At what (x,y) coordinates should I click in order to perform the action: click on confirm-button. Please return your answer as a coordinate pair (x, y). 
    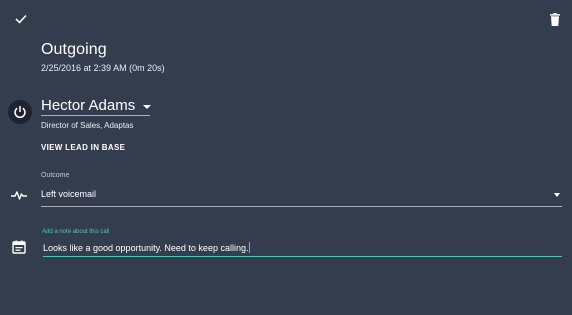
    Looking at the image, I should click on (21, 19).